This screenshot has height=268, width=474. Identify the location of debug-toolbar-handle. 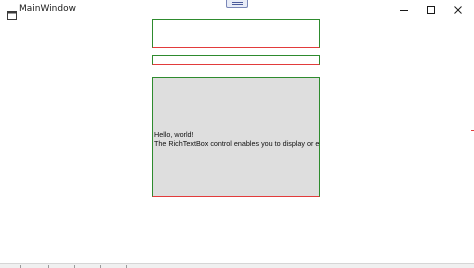
(237, 4).